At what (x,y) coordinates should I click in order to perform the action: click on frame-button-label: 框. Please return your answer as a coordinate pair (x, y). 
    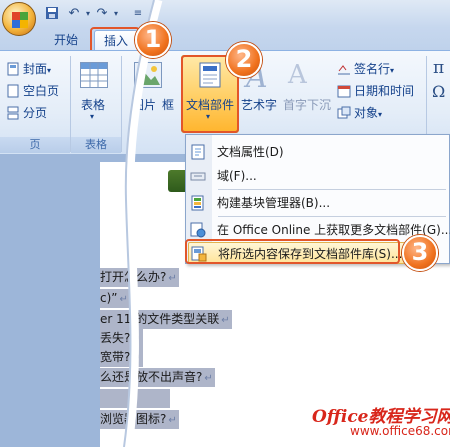
    Looking at the image, I should click on (168, 104).